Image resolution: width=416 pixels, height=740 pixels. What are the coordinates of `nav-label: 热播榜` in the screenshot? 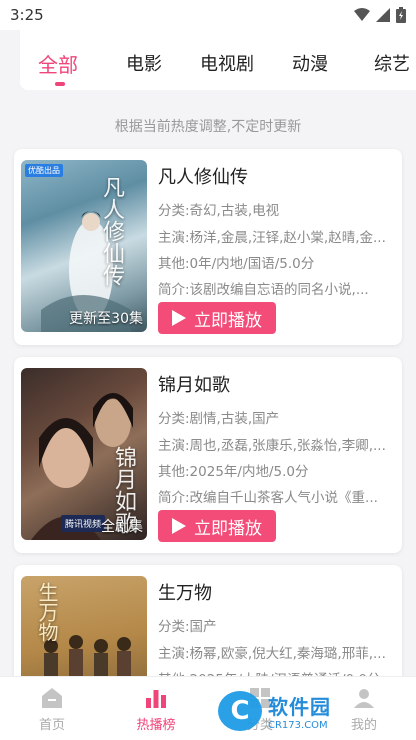 It's located at (156, 725).